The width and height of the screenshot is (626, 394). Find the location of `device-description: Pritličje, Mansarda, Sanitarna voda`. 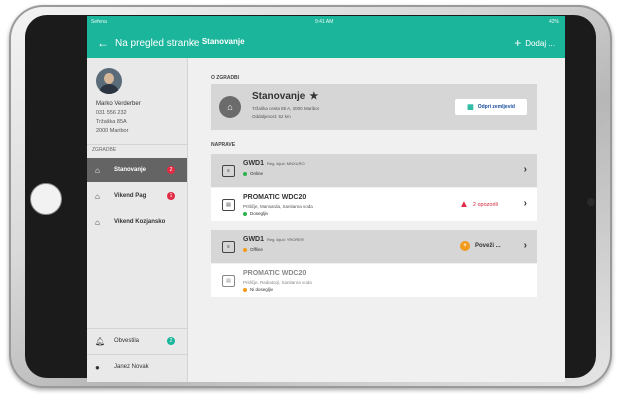

device-description: Pritličje, Mansarda, Sanitarna voda is located at coordinates (278, 206).